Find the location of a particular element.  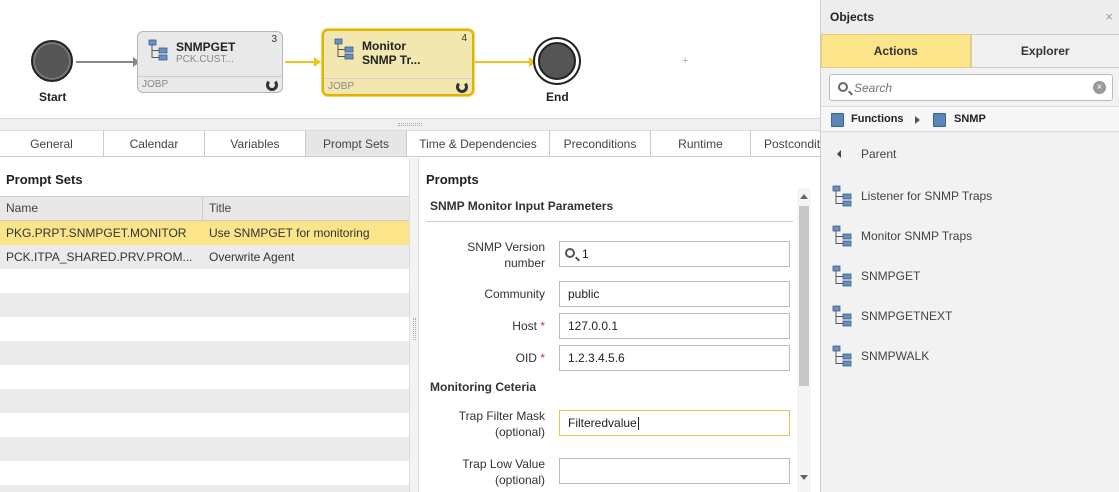

job-node-snmpget: 3 SNMPGET PCK.CUST... JOBP is located at coordinates (210, 62).